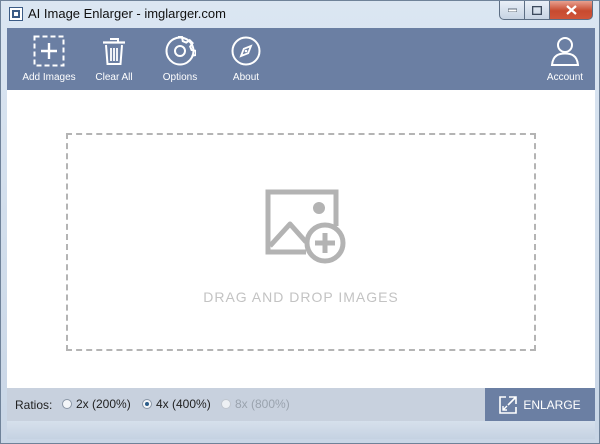  I want to click on about-button: About, so click(246, 59).